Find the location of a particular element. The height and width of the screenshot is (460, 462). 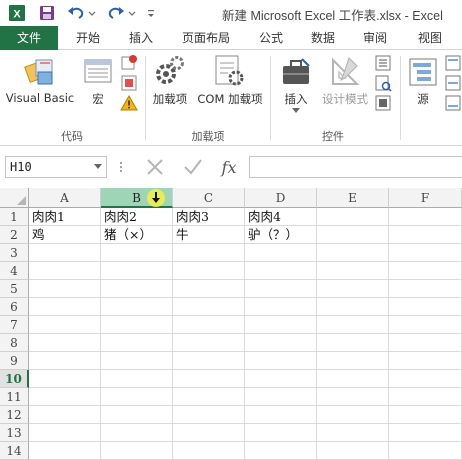

cell-a7 is located at coordinates (65, 325).